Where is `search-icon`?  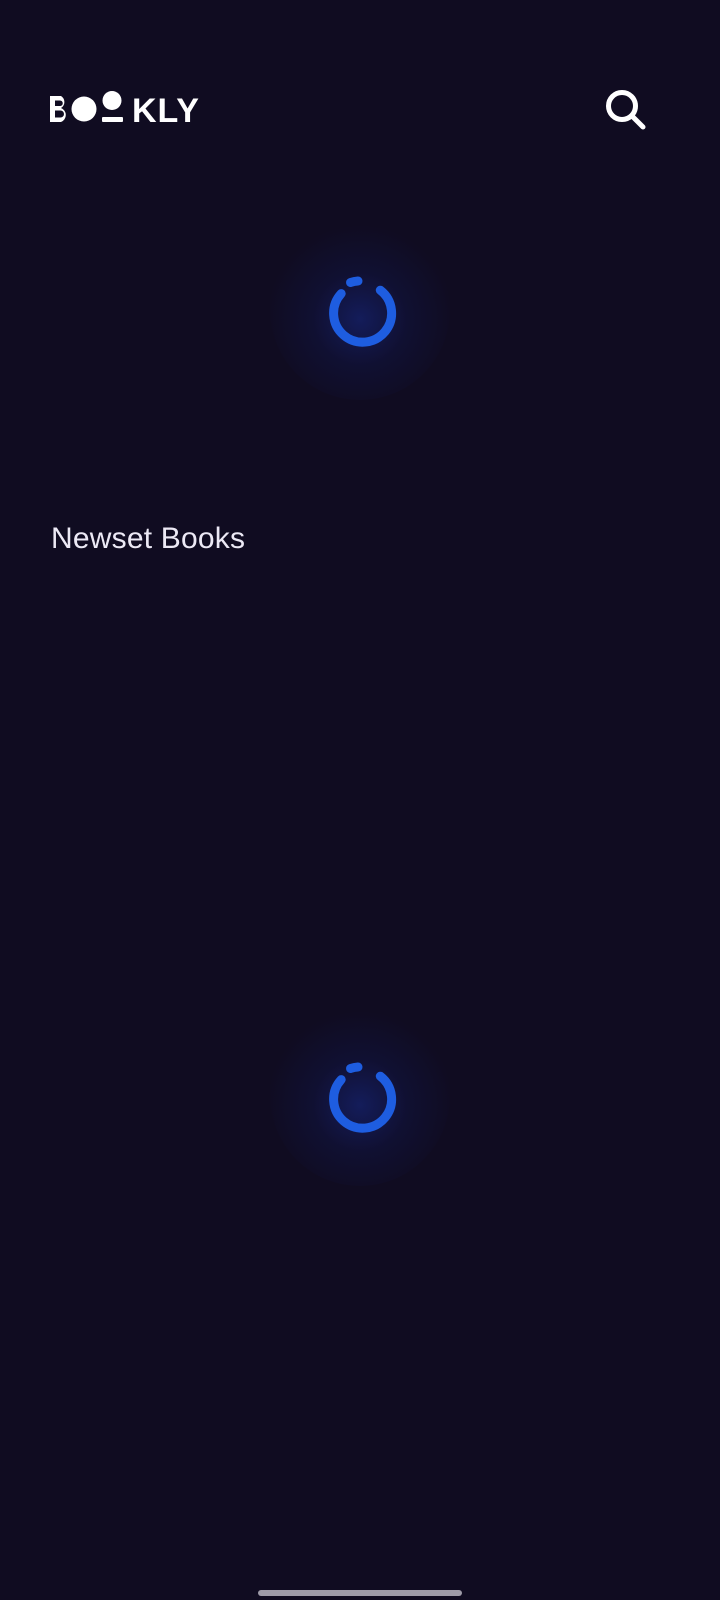
search-icon is located at coordinates (626, 110).